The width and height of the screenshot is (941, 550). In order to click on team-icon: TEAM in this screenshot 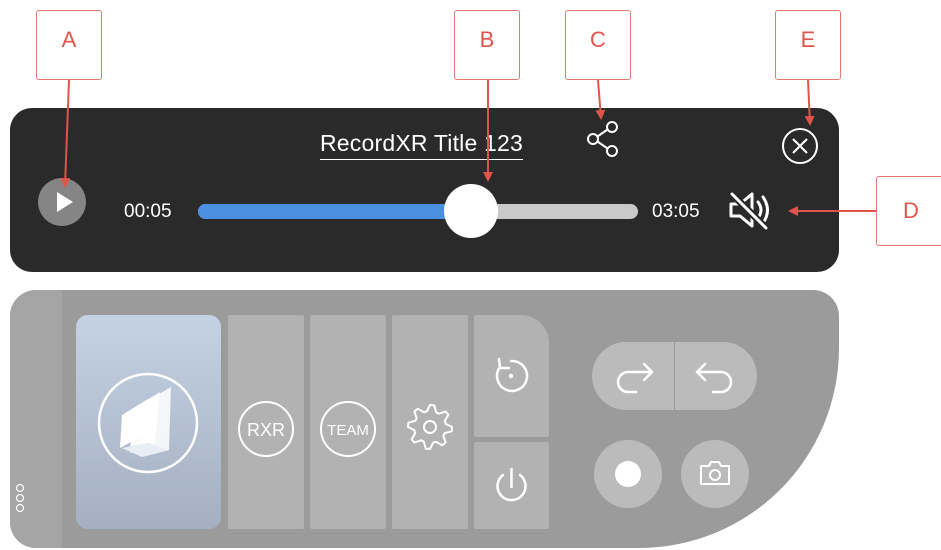, I will do `click(348, 429)`.